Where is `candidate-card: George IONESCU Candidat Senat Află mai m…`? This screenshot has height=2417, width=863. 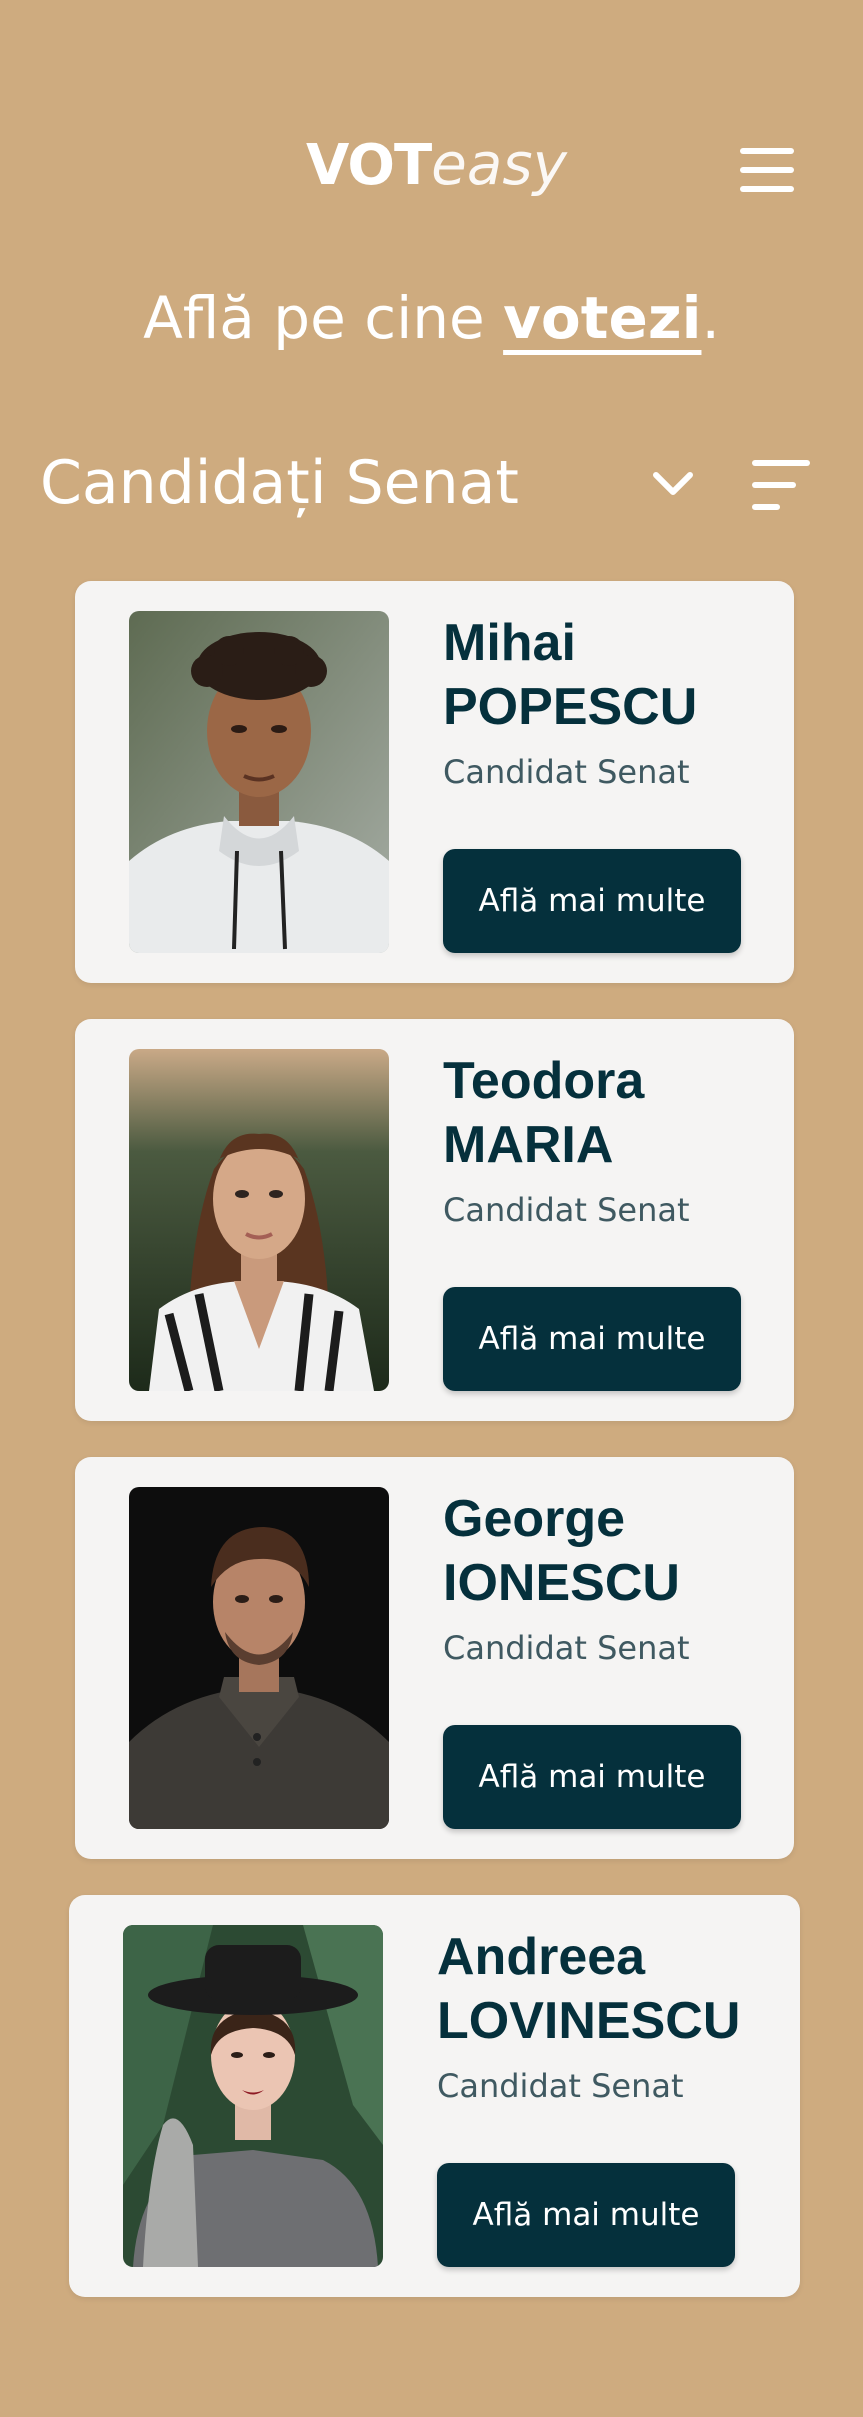 candidate-card: George IONESCU Candidat Senat Află mai m… is located at coordinates (434, 1658).